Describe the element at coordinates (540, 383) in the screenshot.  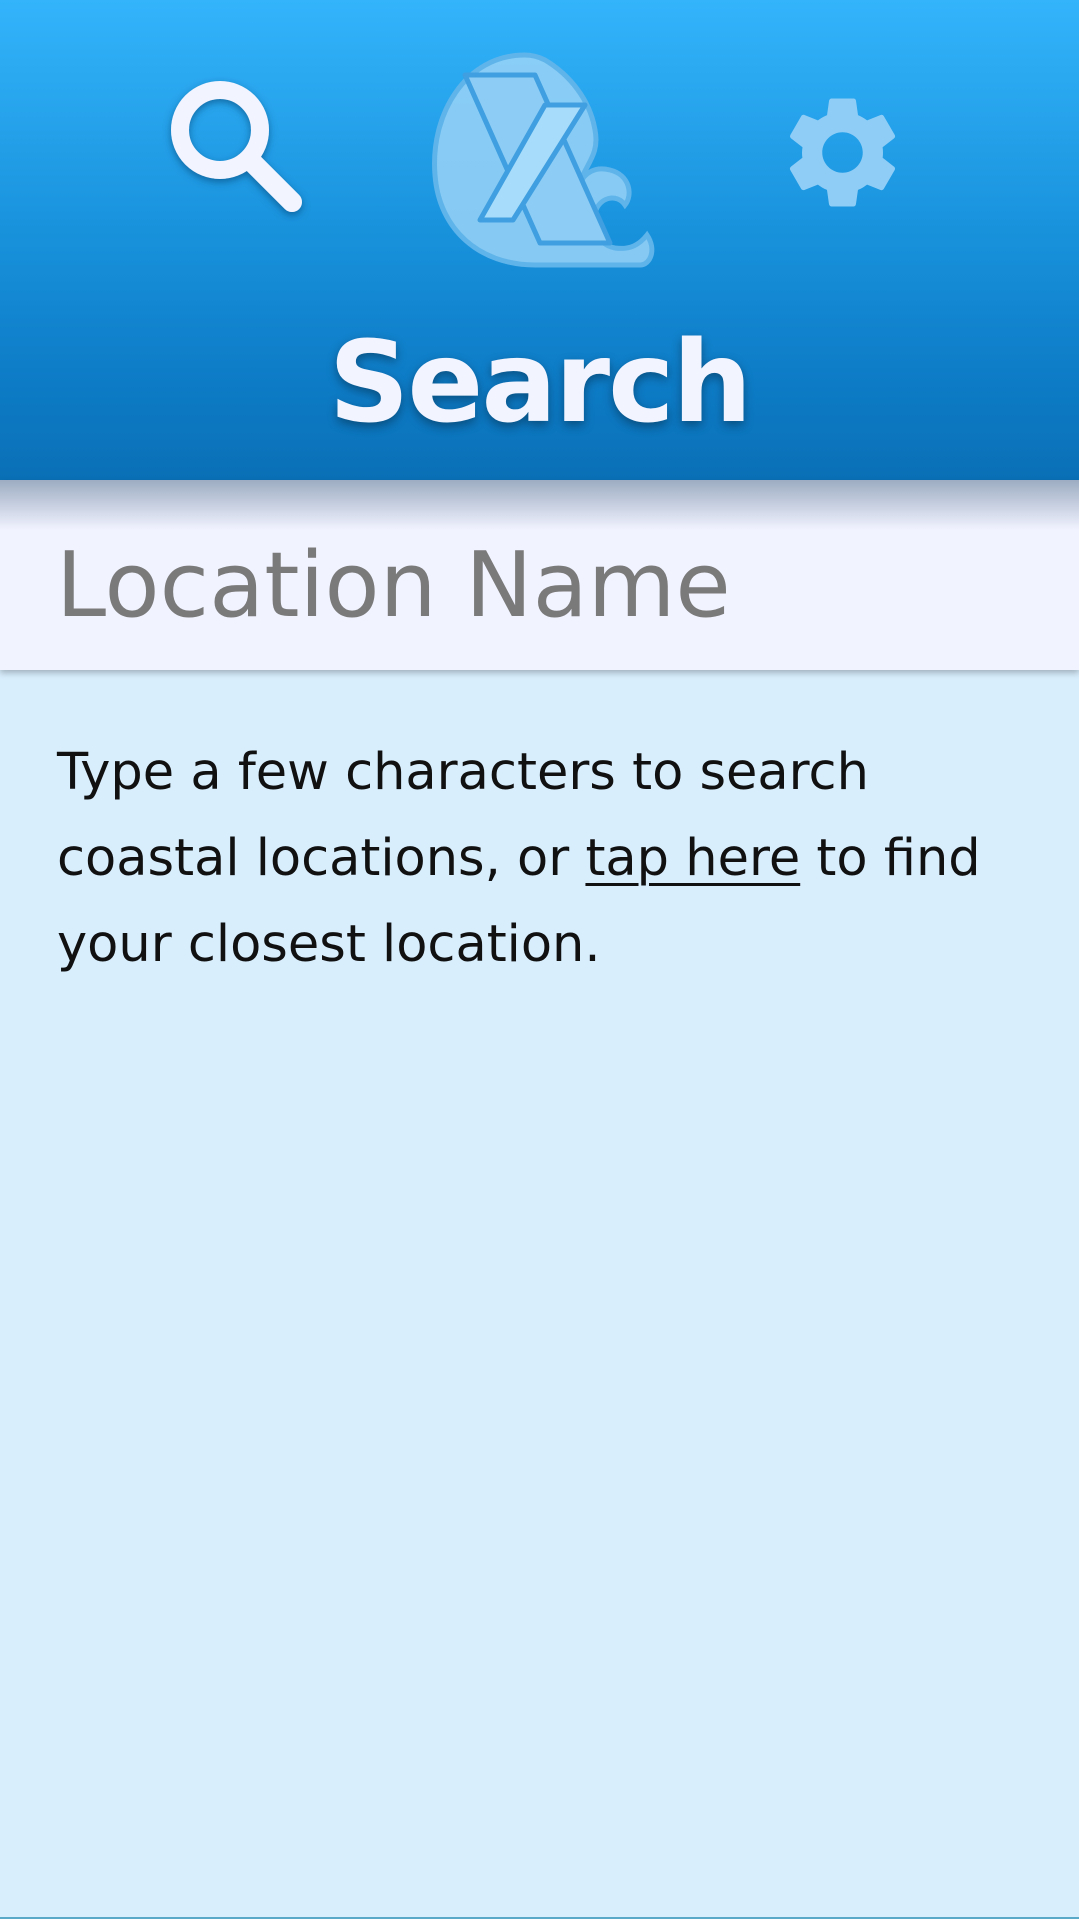
I see `page-title: Search` at that location.